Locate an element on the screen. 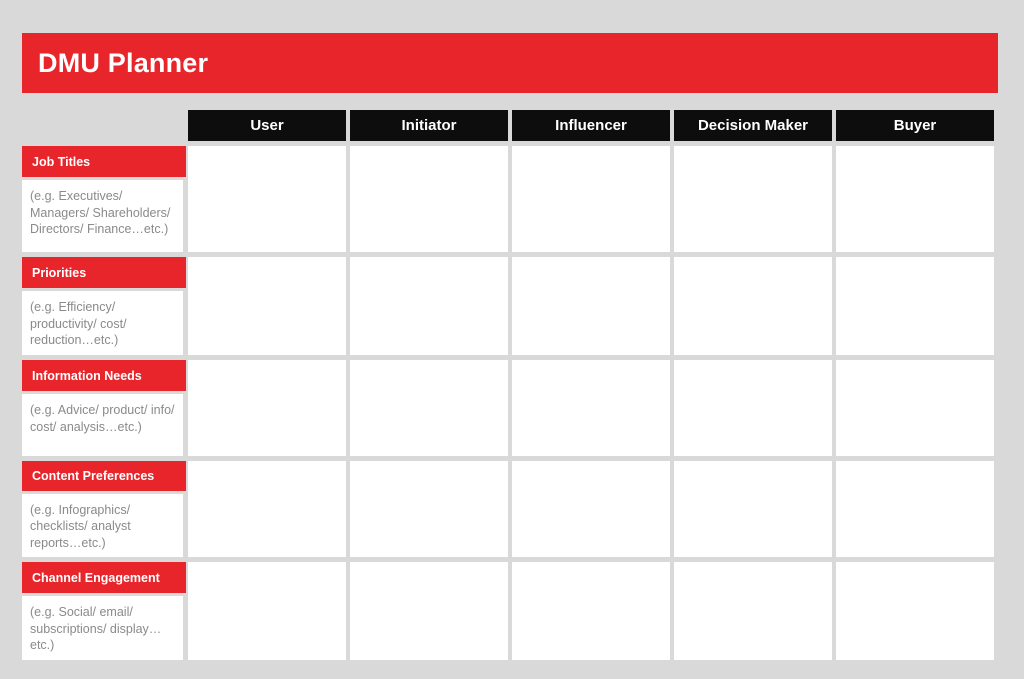 The width and height of the screenshot is (1024, 679). page-title: DMU Planner is located at coordinates (123, 62).